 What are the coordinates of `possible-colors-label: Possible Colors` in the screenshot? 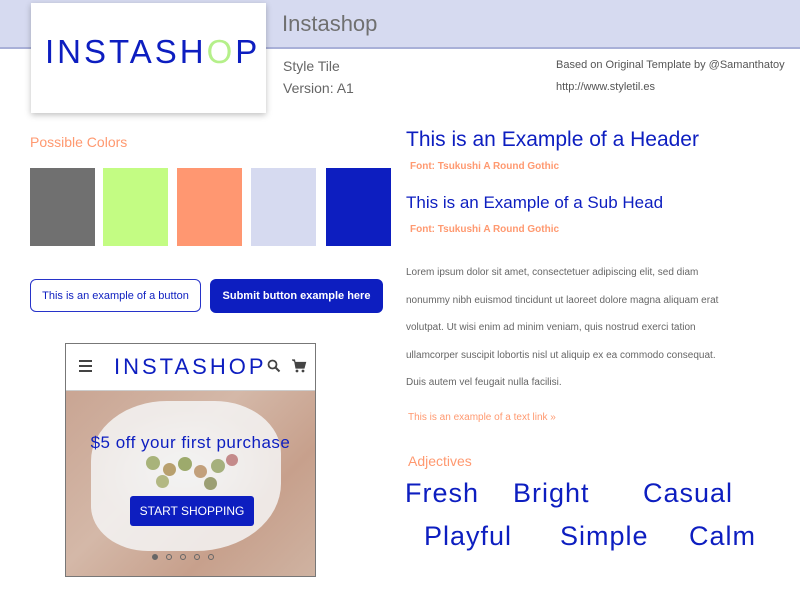 It's located at (79, 142).